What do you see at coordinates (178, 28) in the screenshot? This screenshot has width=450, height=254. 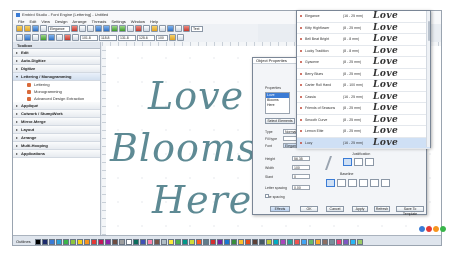 I see `fullscreen-button` at bounding box center [178, 28].